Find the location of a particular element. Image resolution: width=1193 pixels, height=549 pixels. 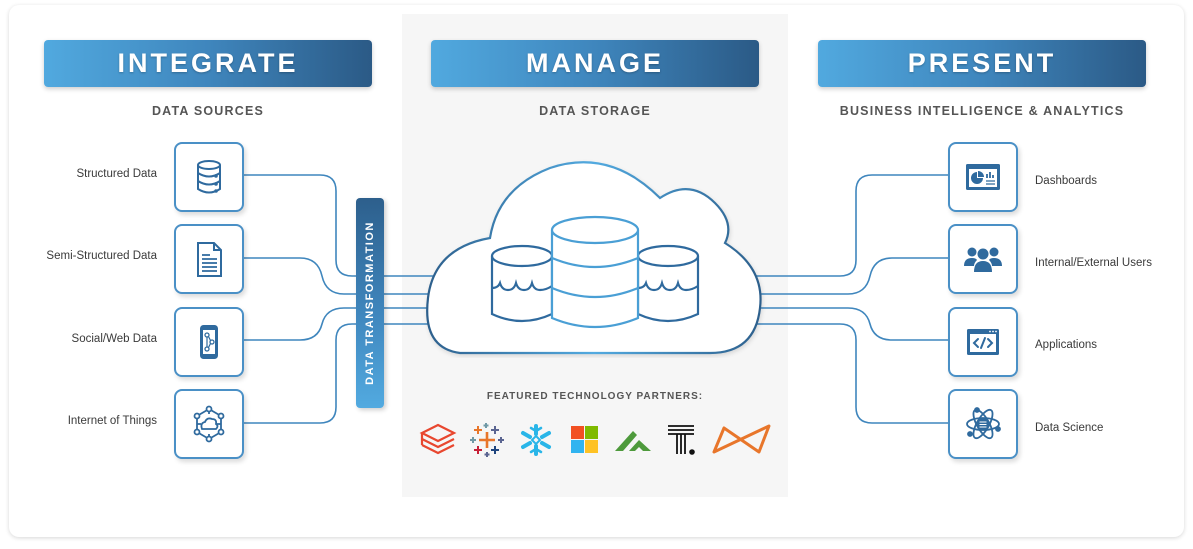

orange-bowtie-logo is located at coordinates (742, 440).